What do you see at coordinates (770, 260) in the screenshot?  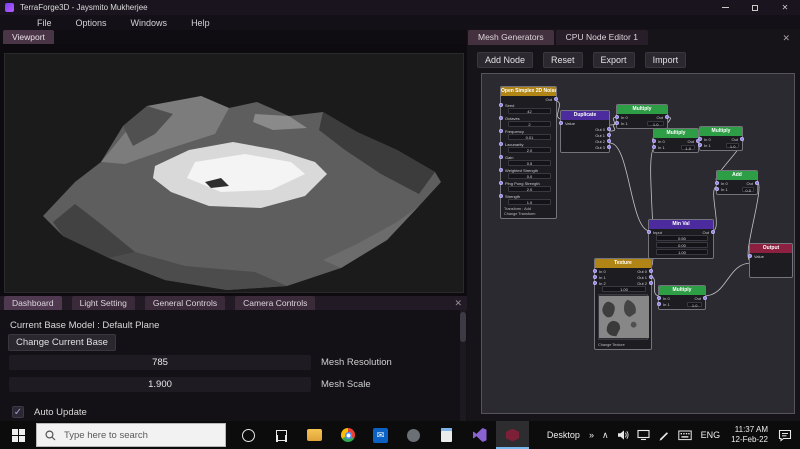 I see `node-output: Output Value` at bounding box center [770, 260].